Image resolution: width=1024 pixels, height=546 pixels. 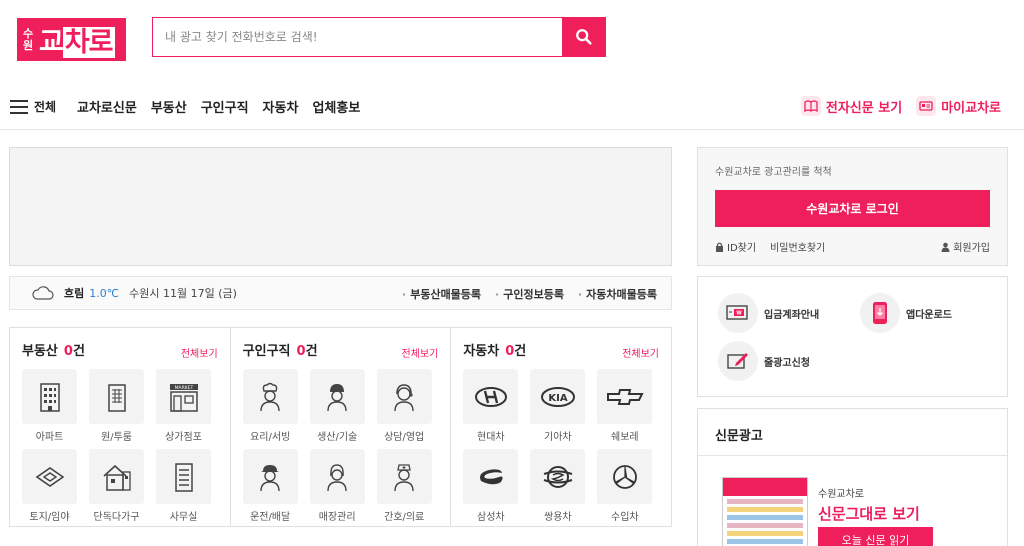 I want to click on weather-location-date: 수원시 11월 17일 (금), so click(x=183, y=293).